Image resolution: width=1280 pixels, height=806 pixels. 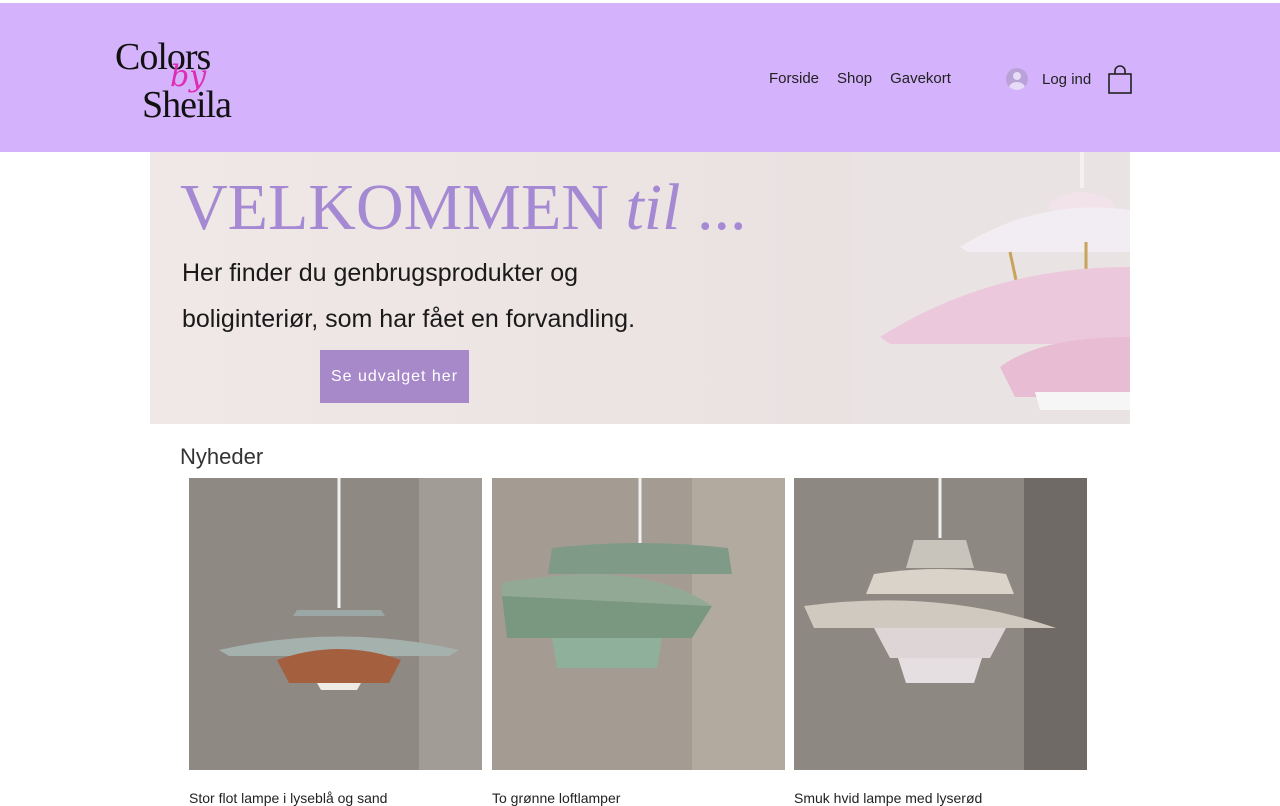 I want to click on product-card: Stor flot lampe i lyseblå og sand, so click(x=335, y=642).